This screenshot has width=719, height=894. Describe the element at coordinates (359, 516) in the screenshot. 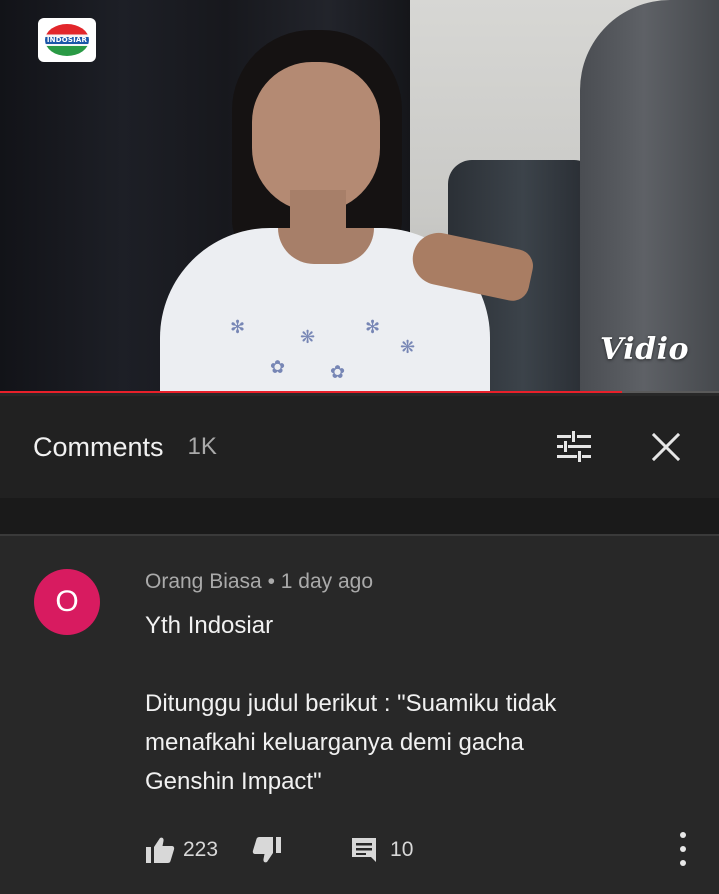

I see `section-gap` at that location.